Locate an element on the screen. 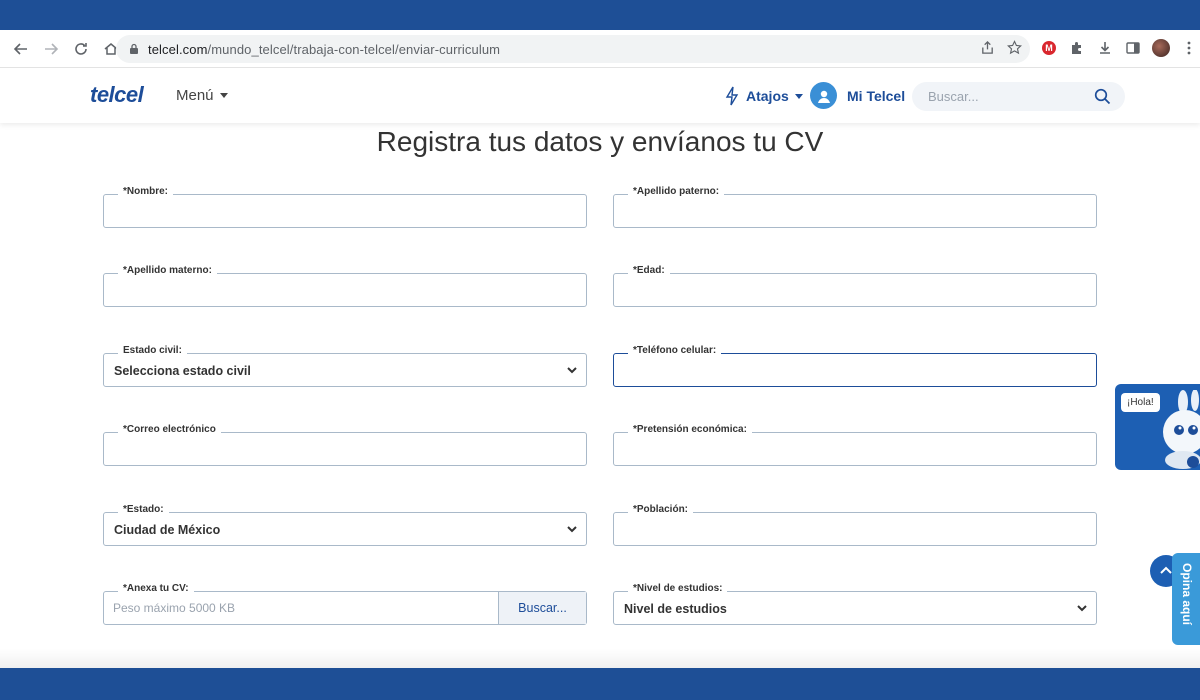 The height and width of the screenshot is (700, 1200). correo-field: *Correo electrónico is located at coordinates (345, 445).